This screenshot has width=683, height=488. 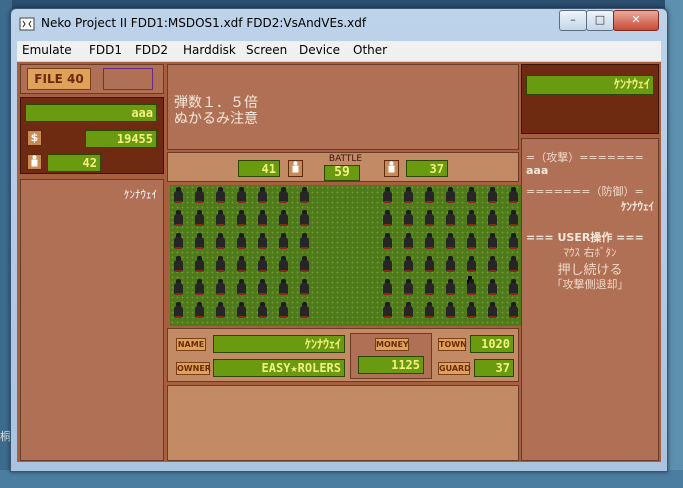 I want to click on menu-screen: Screen, so click(x=266, y=50).